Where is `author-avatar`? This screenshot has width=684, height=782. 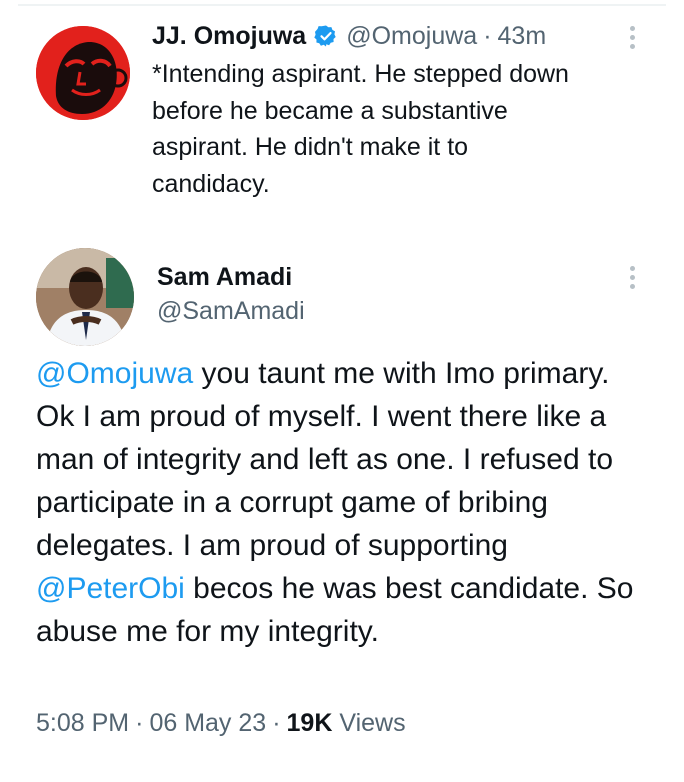
author-avatar is located at coordinates (85, 297).